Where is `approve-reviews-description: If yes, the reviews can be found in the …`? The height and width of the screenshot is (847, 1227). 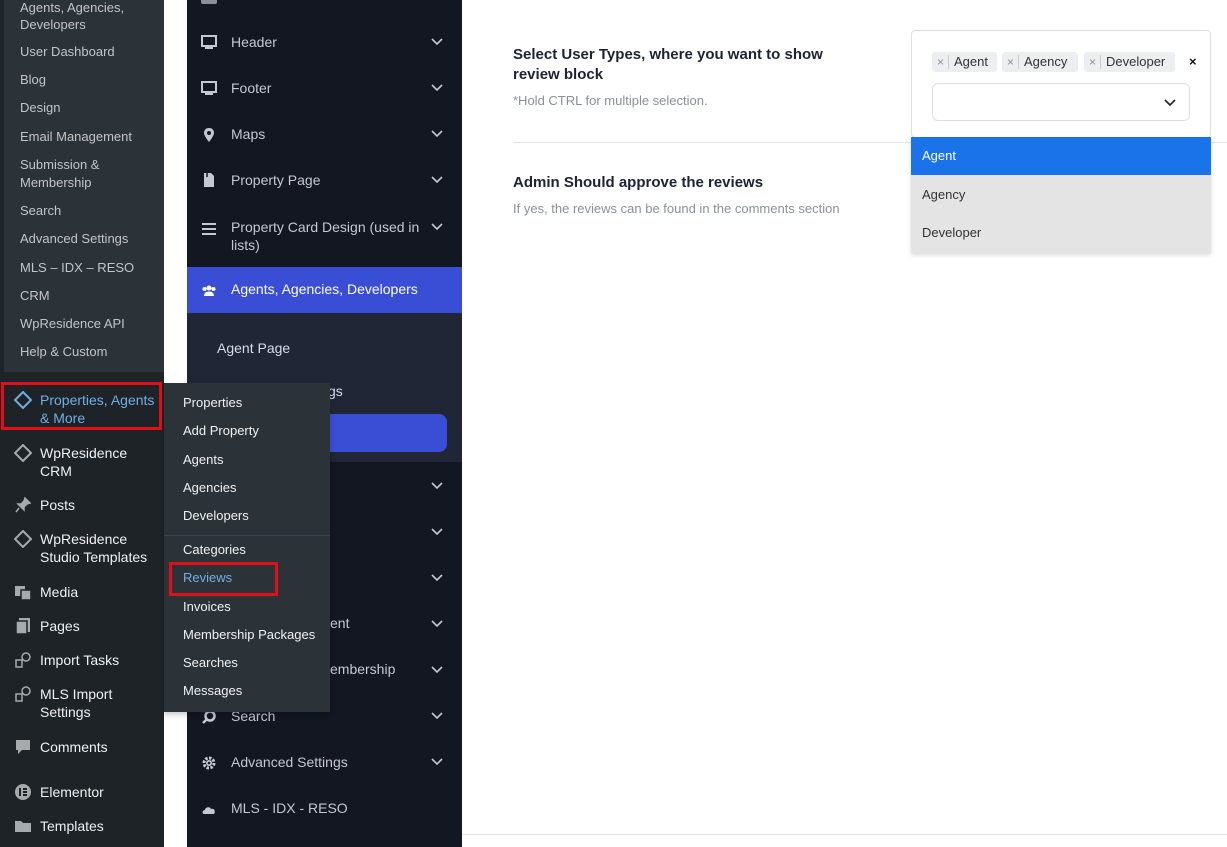 approve-reviews-description: If yes, the reviews can be found in the … is located at coordinates (676, 208).